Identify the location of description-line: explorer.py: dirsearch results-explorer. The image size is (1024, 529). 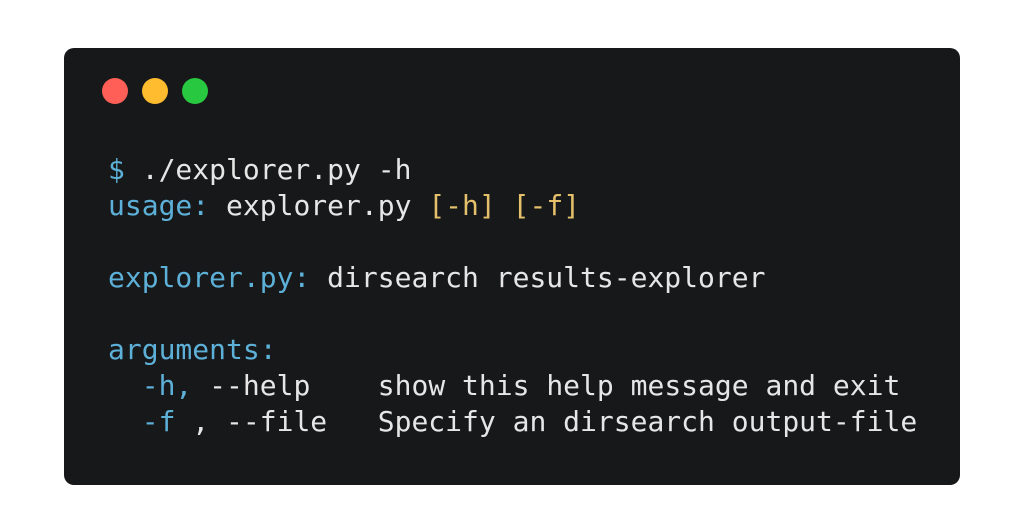
(512, 278).